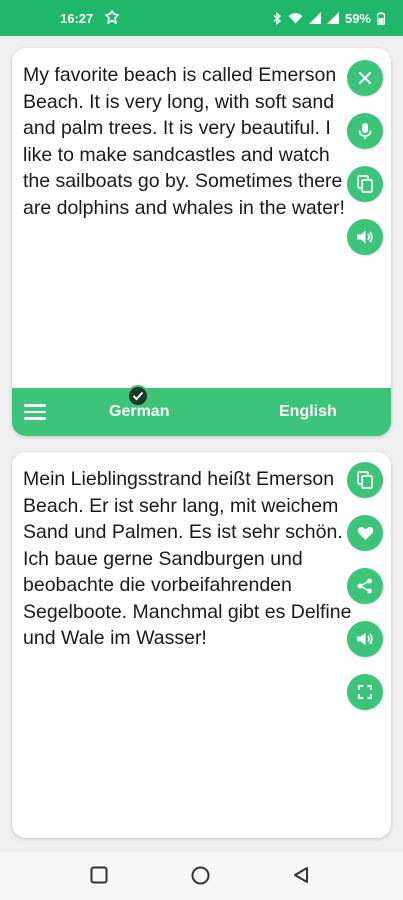  I want to click on signal-icon, so click(314, 18).